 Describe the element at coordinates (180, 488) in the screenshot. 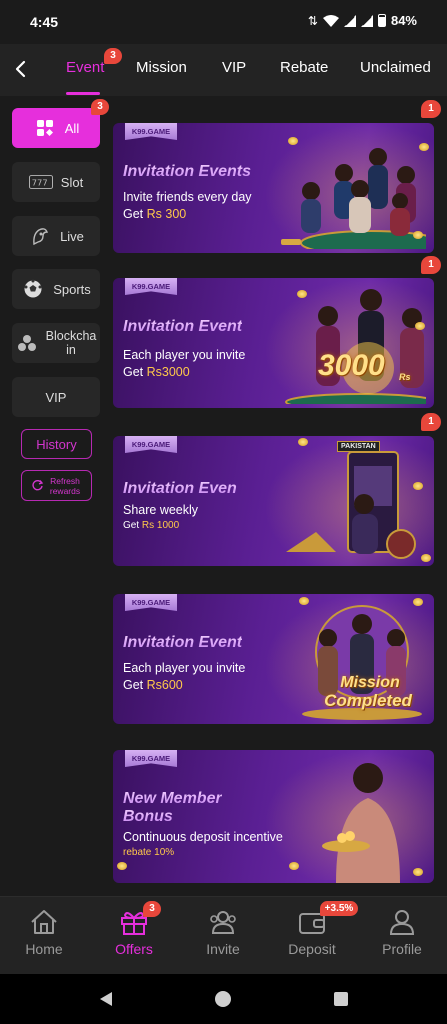

I see `banner-title: Invitation Even` at that location.